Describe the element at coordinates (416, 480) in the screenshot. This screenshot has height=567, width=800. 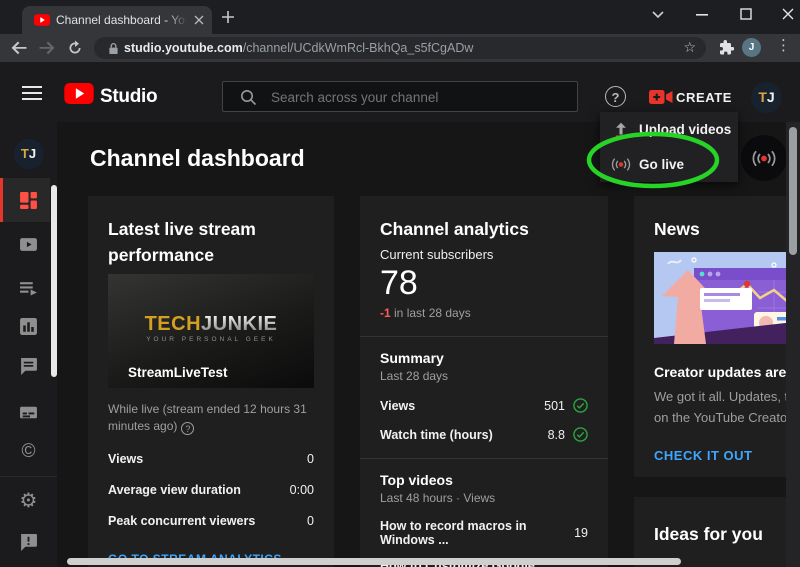
I see `top-videos-title: Top videos` at that location.